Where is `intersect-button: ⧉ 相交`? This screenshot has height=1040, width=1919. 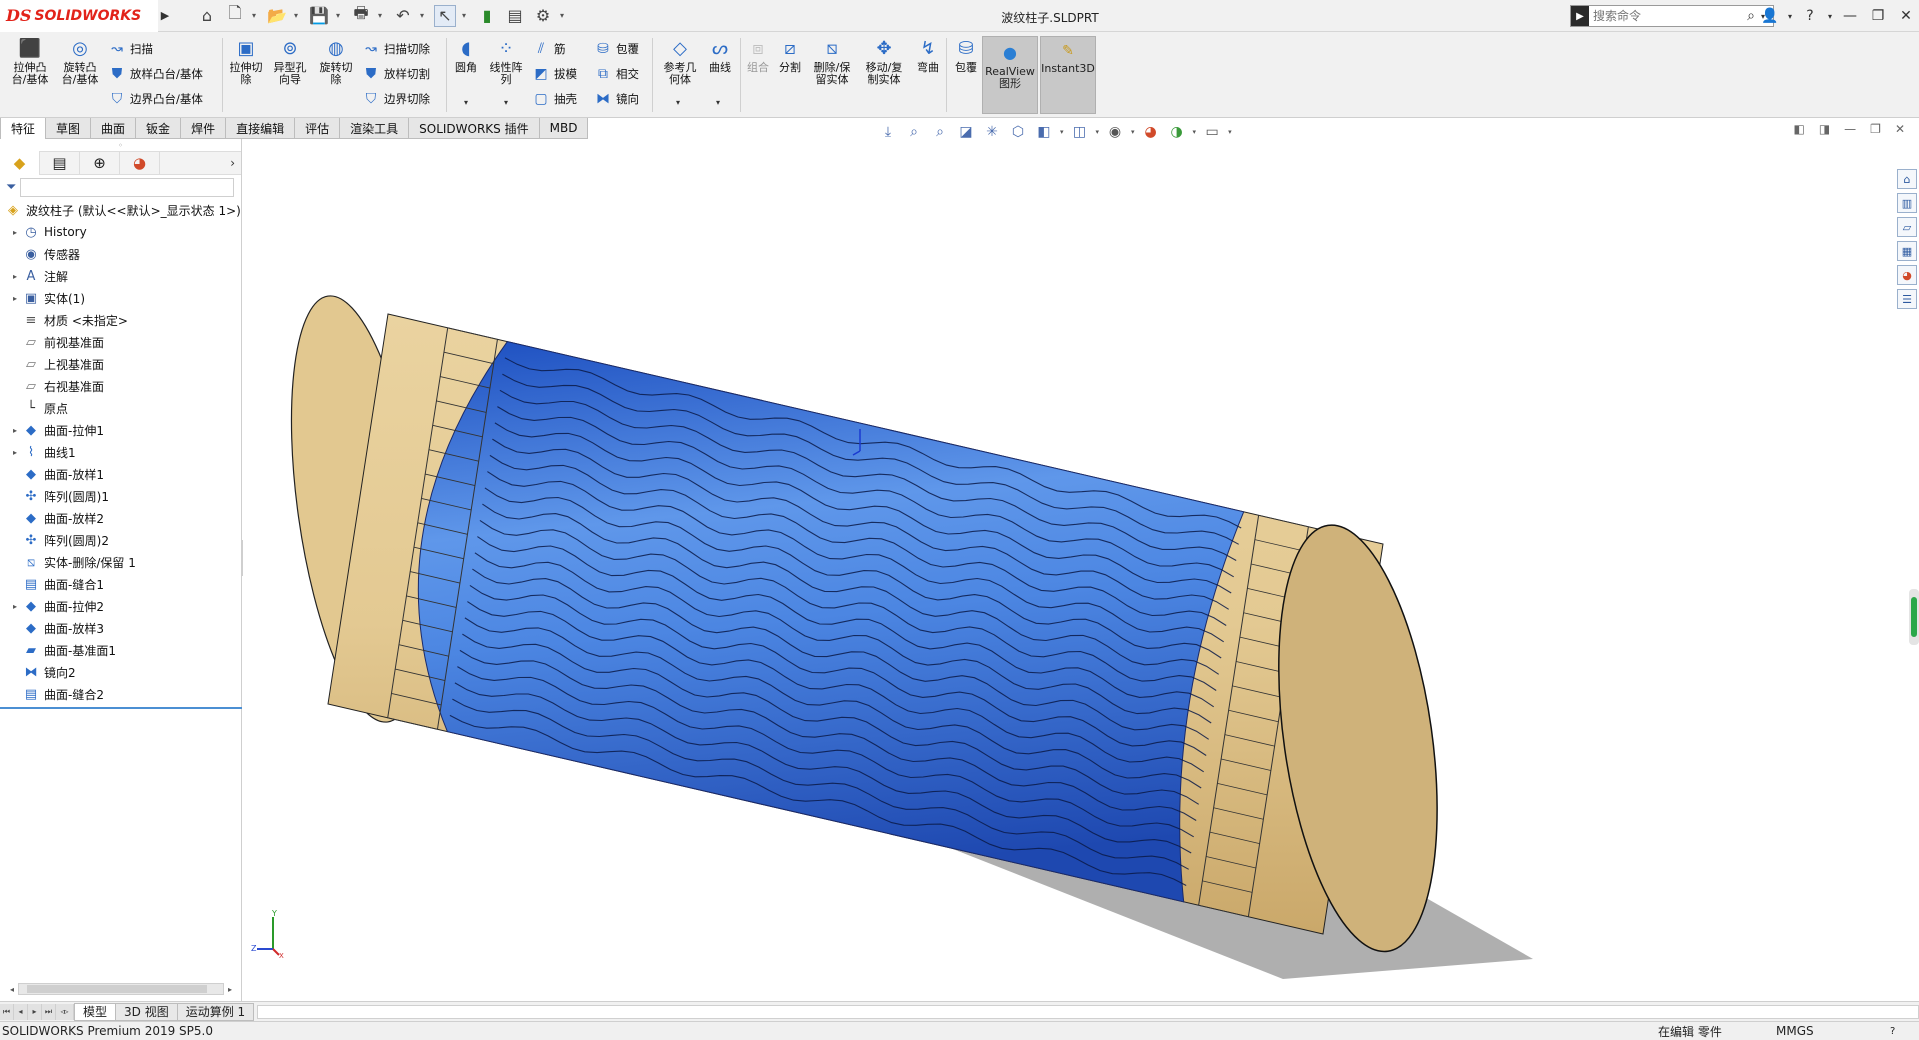
intersect-button: ⧉ 相交 is located at coordinates (616, 74).